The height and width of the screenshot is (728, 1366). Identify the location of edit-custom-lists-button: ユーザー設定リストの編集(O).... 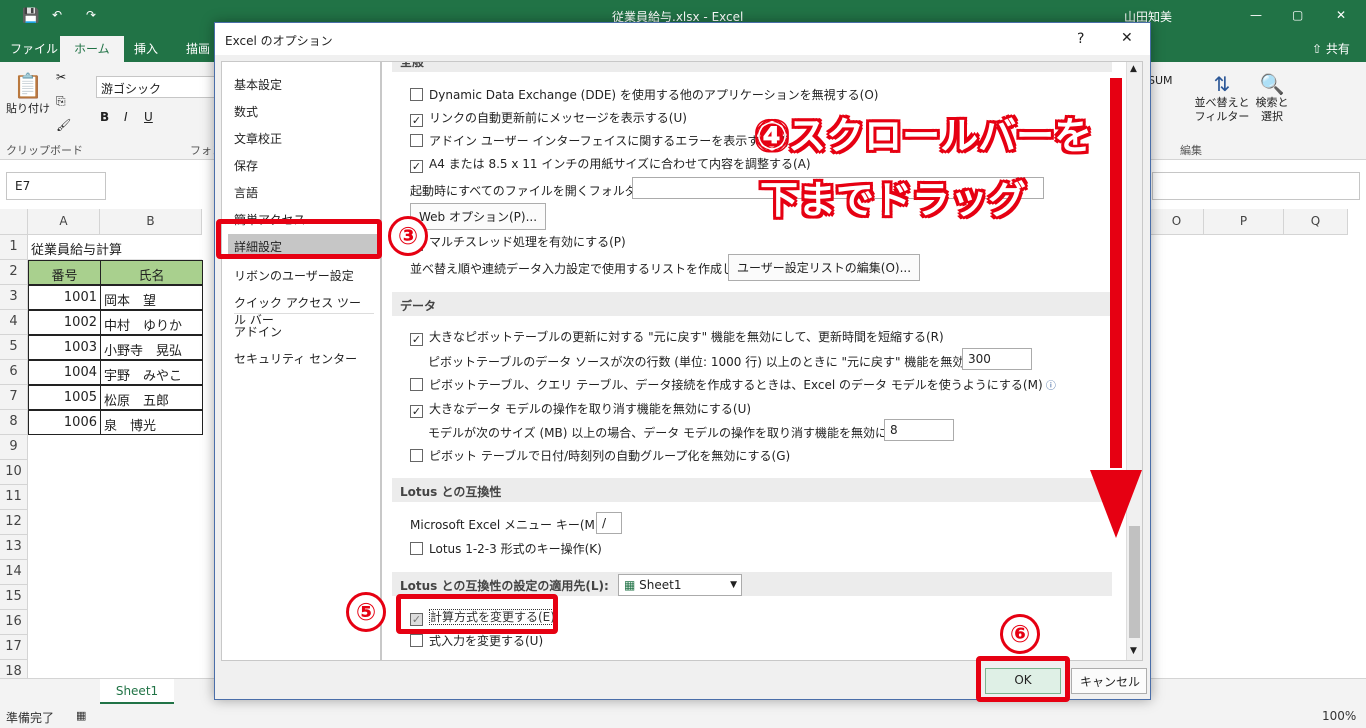
(824, 267).